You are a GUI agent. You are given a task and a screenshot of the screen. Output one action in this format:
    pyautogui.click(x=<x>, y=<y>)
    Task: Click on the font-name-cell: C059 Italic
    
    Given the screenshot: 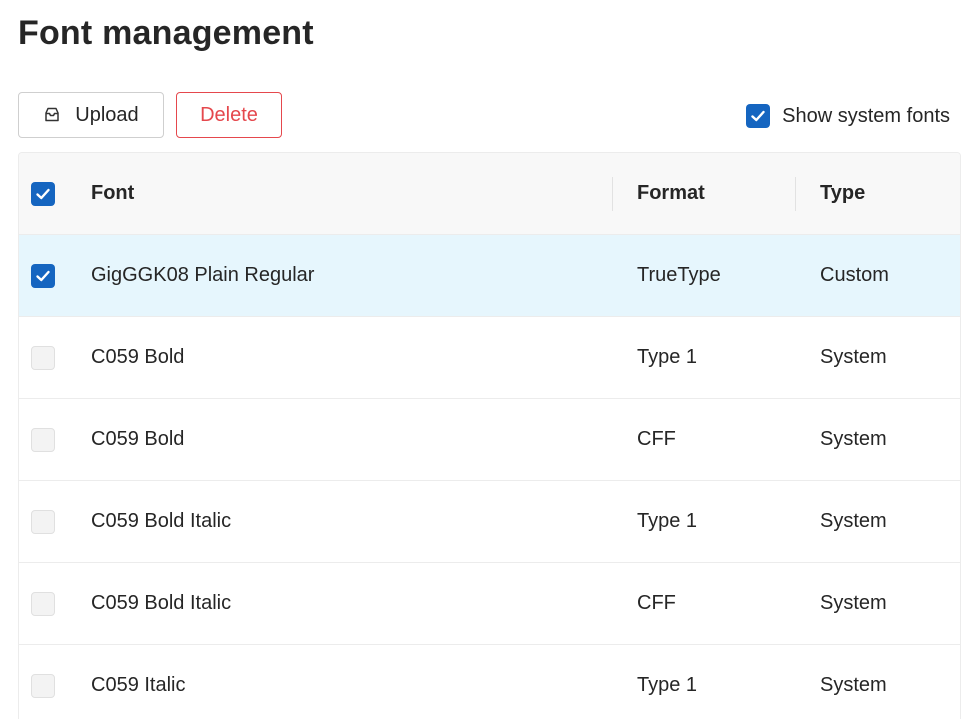 What is the action you would take?
    pyautogui.click(x=138, y=685)
    